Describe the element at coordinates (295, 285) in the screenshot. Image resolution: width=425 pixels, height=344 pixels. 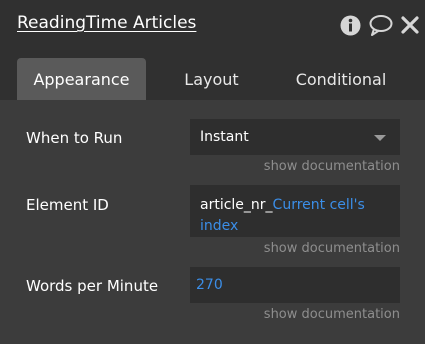
I see `words-per-minute-input: 270` at that location.